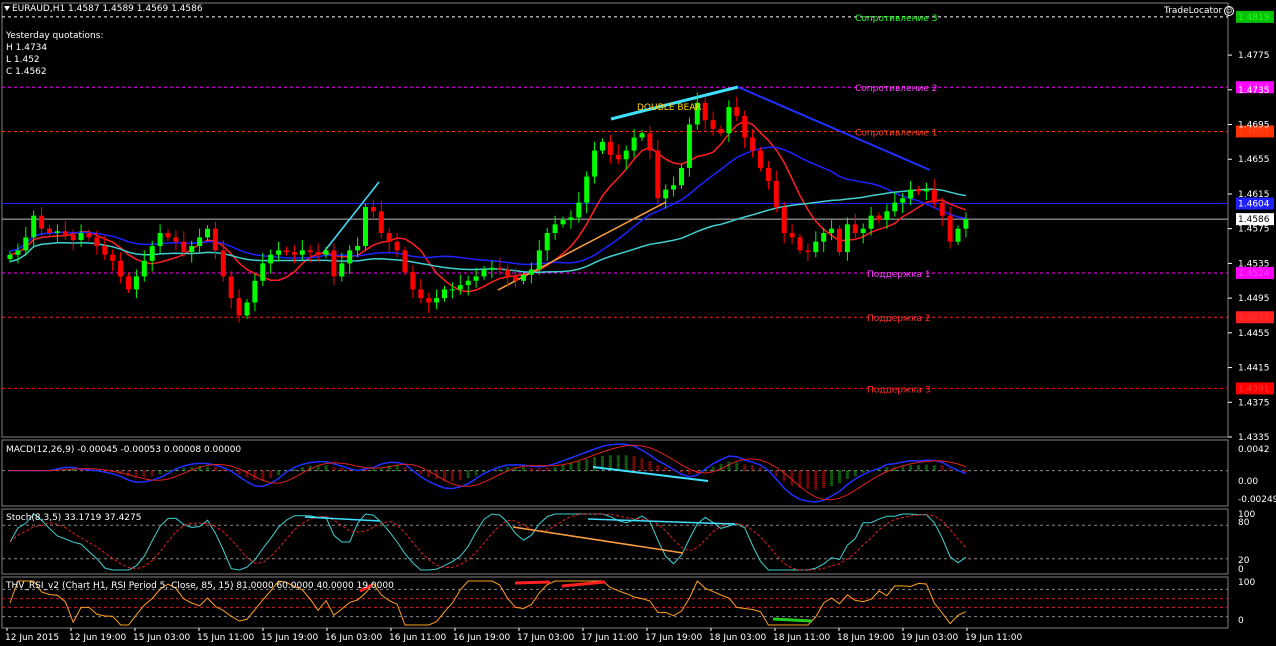  What do you see at coordinates (225, 638) in the screenshot?
I see `x-tick-label: 15 Jun 11:00` at bounding box center [225, 638].